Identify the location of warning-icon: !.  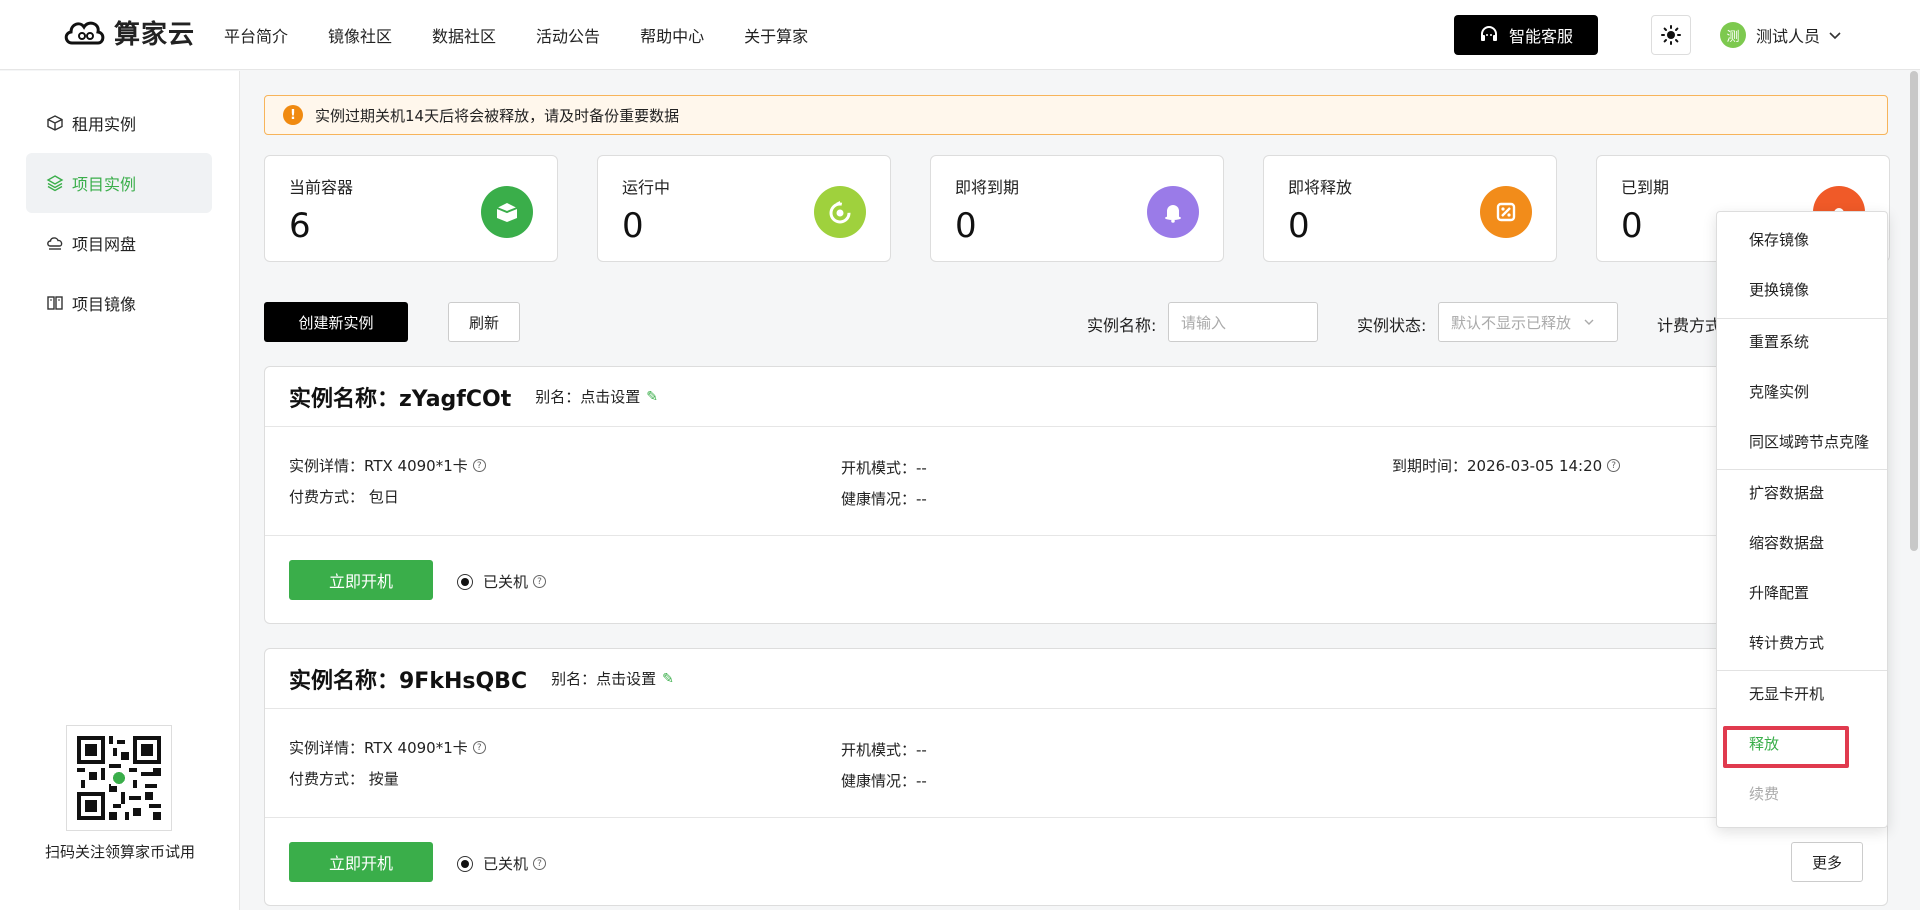
(293, 115).